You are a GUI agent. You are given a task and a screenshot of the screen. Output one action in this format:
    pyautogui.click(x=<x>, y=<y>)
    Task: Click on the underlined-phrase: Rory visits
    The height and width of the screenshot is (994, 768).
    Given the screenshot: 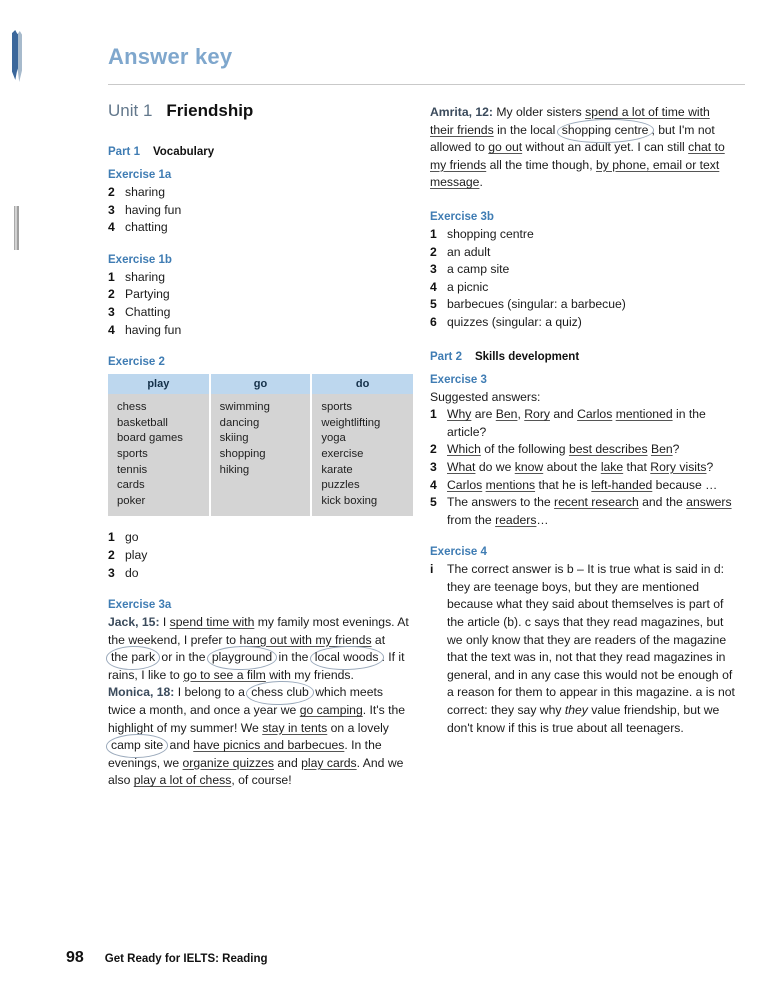 What is the action you would take?
    pyautogui.click(x=678, y=466)
    